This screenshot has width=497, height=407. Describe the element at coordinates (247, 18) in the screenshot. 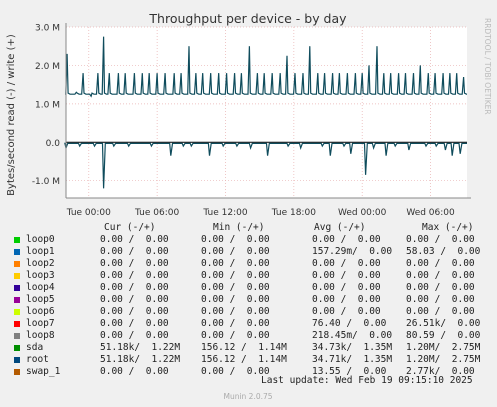

I see `chart-title: Throughput per device - by day` at that location.